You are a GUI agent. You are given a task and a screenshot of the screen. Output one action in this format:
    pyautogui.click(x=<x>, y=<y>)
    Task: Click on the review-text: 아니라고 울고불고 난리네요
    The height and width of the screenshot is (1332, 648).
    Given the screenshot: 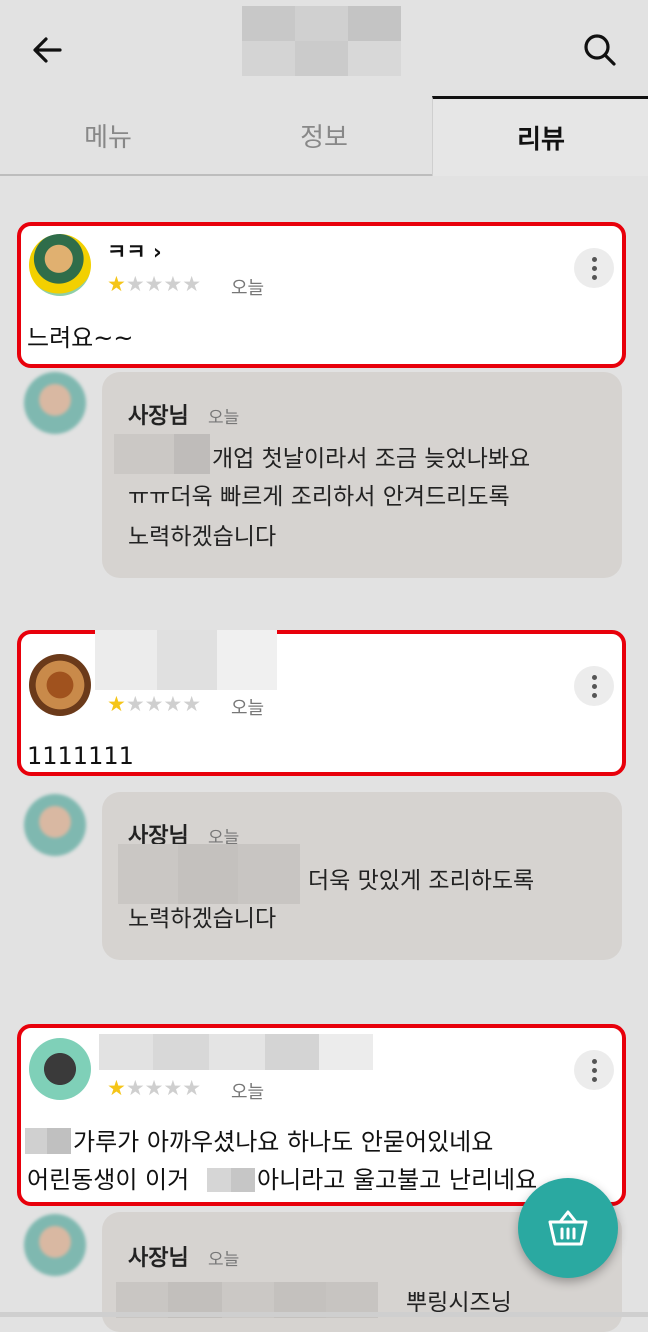 What is the action you would take?
    pyautogui.click(x=397, y=1180)
    